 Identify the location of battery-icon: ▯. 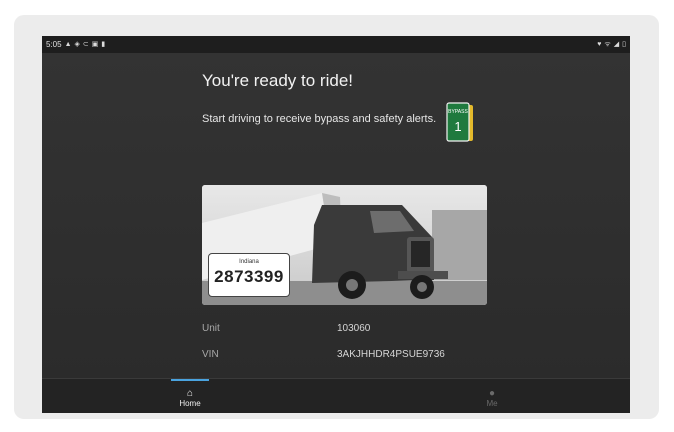
(624, 44).